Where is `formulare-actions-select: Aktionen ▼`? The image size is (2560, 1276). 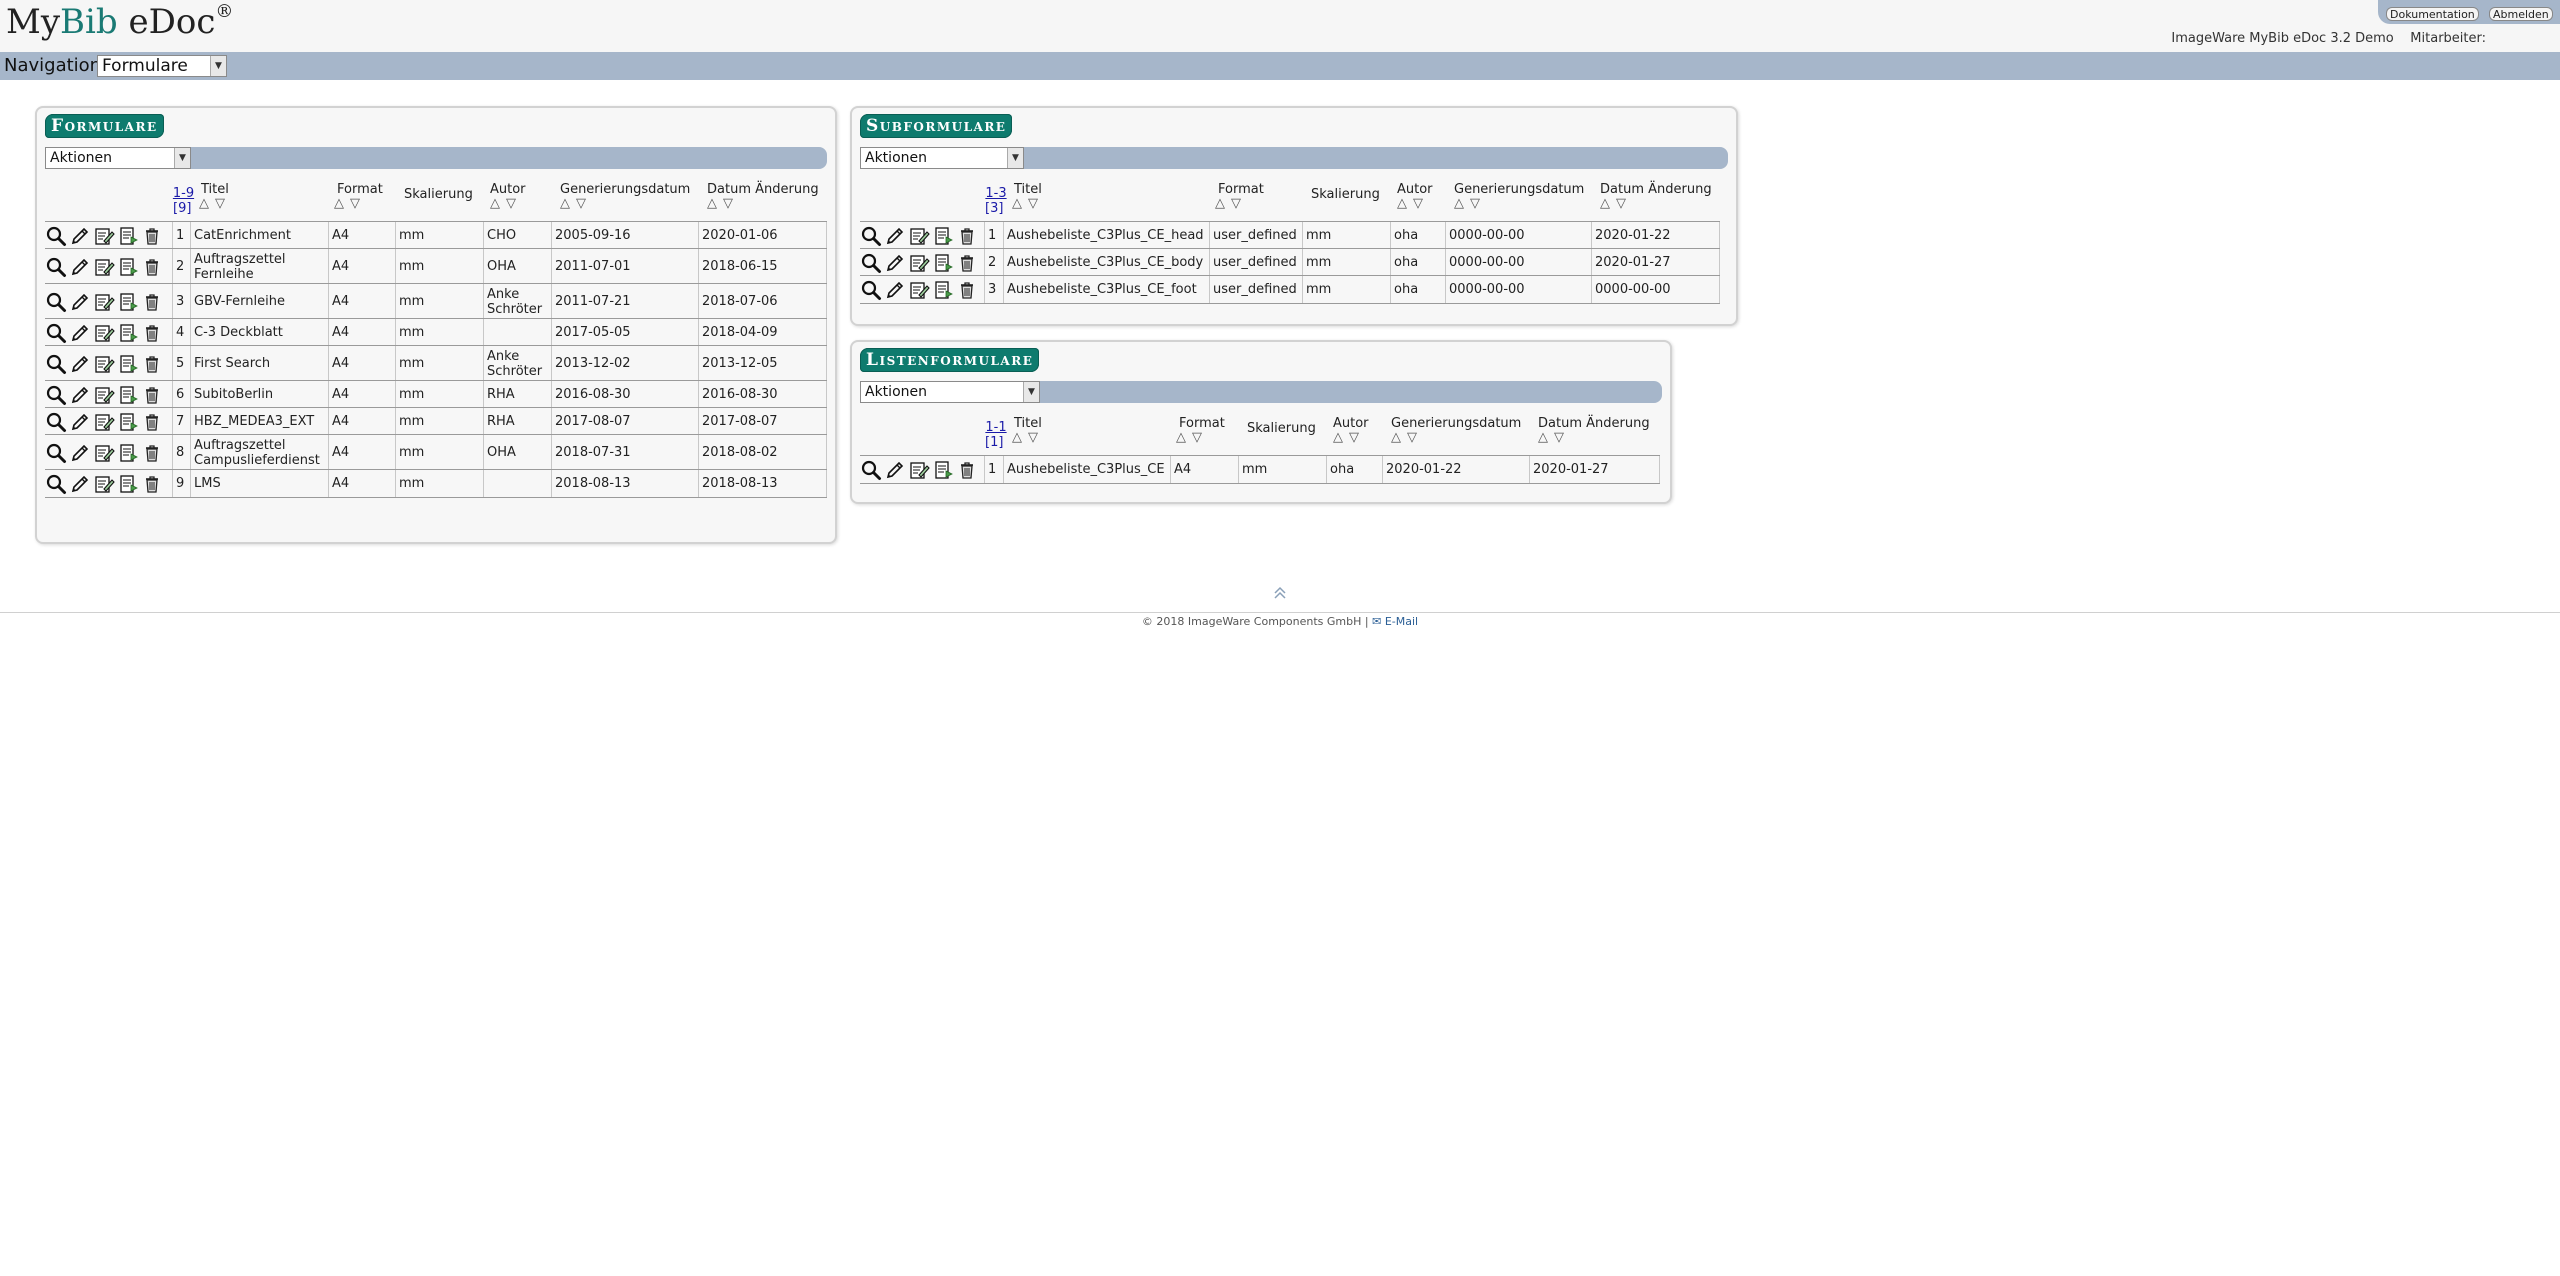 formulare-actions-select: Aktionen ▼ is located at coordinates (118, 158).